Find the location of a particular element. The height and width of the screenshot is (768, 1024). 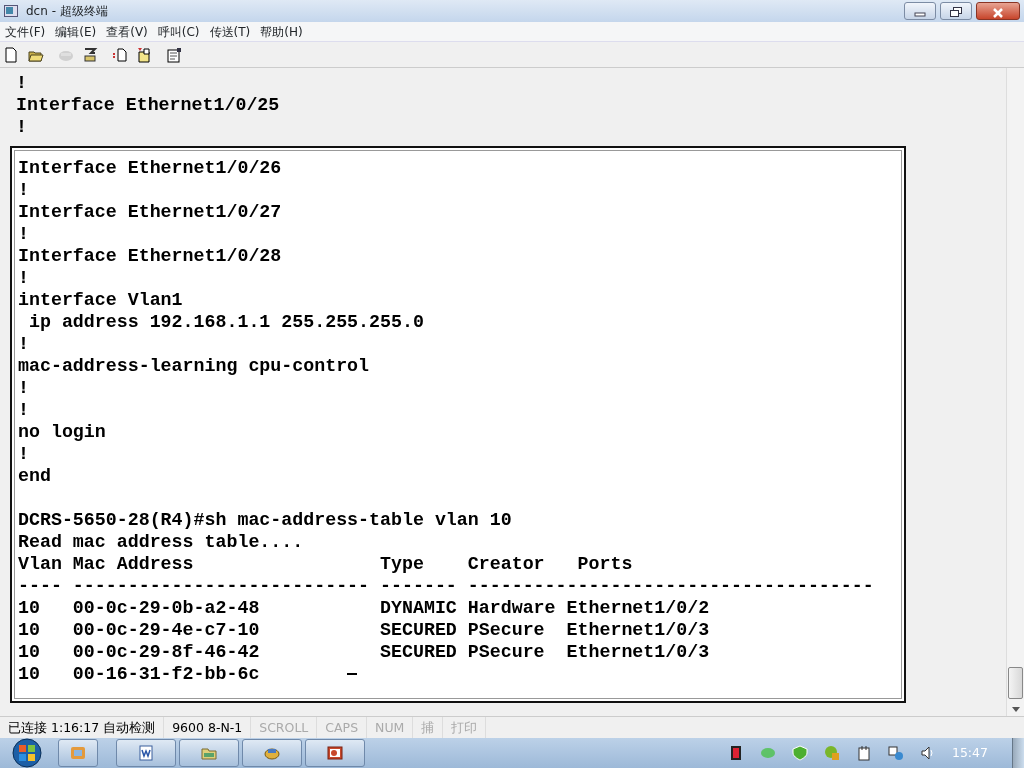

close-icon is located at coordinates (998, 12).